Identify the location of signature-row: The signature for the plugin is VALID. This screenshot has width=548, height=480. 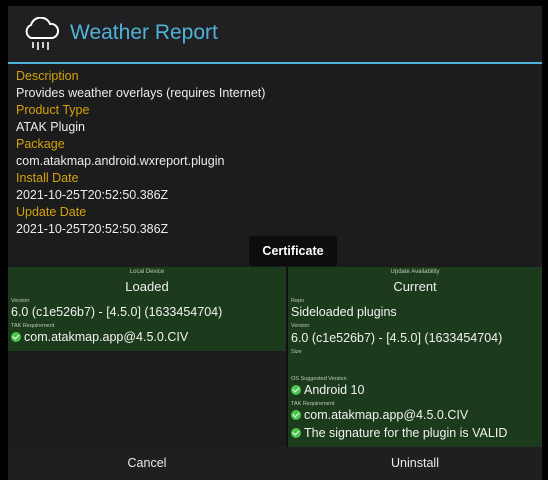
(399, 433).